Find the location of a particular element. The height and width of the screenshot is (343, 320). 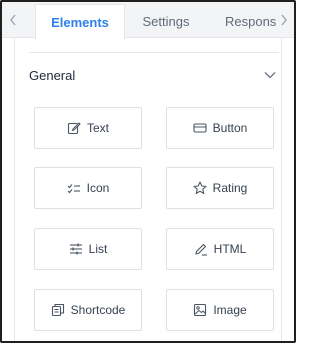

element-rating: Rating is located at coordinates (220, 188).